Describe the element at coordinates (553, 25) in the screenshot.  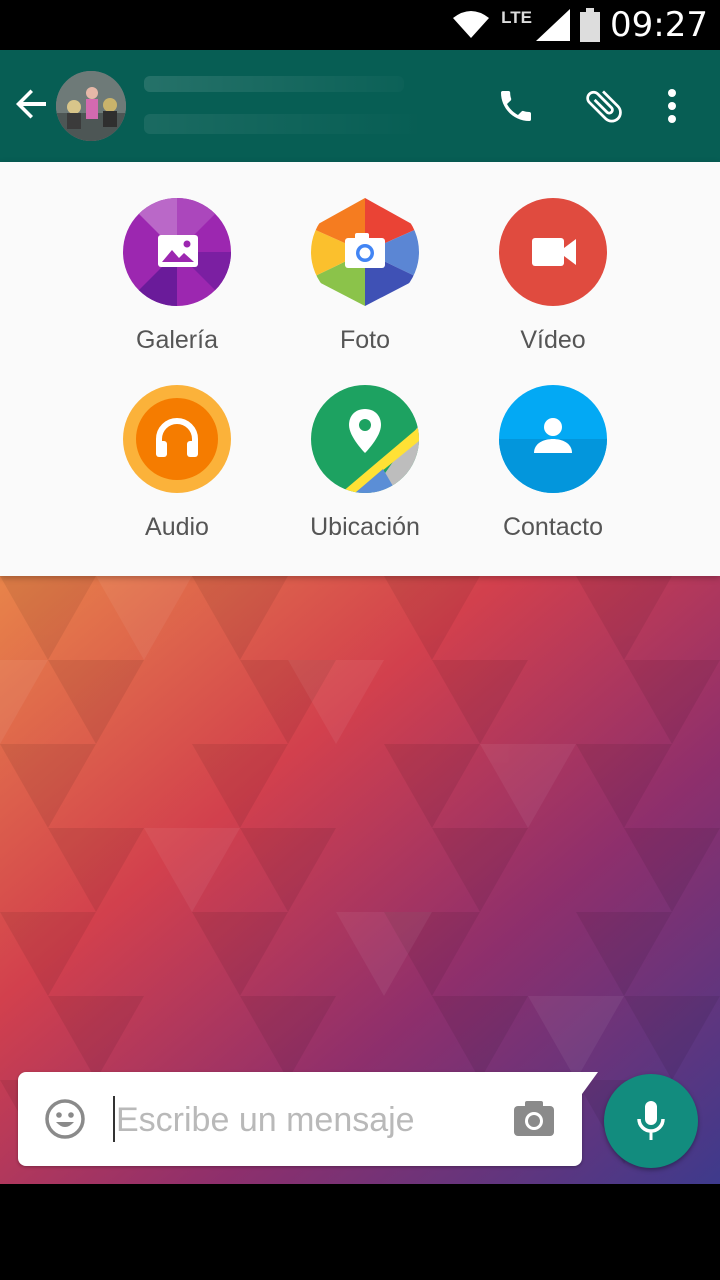
I see `signal-icon` at that location.